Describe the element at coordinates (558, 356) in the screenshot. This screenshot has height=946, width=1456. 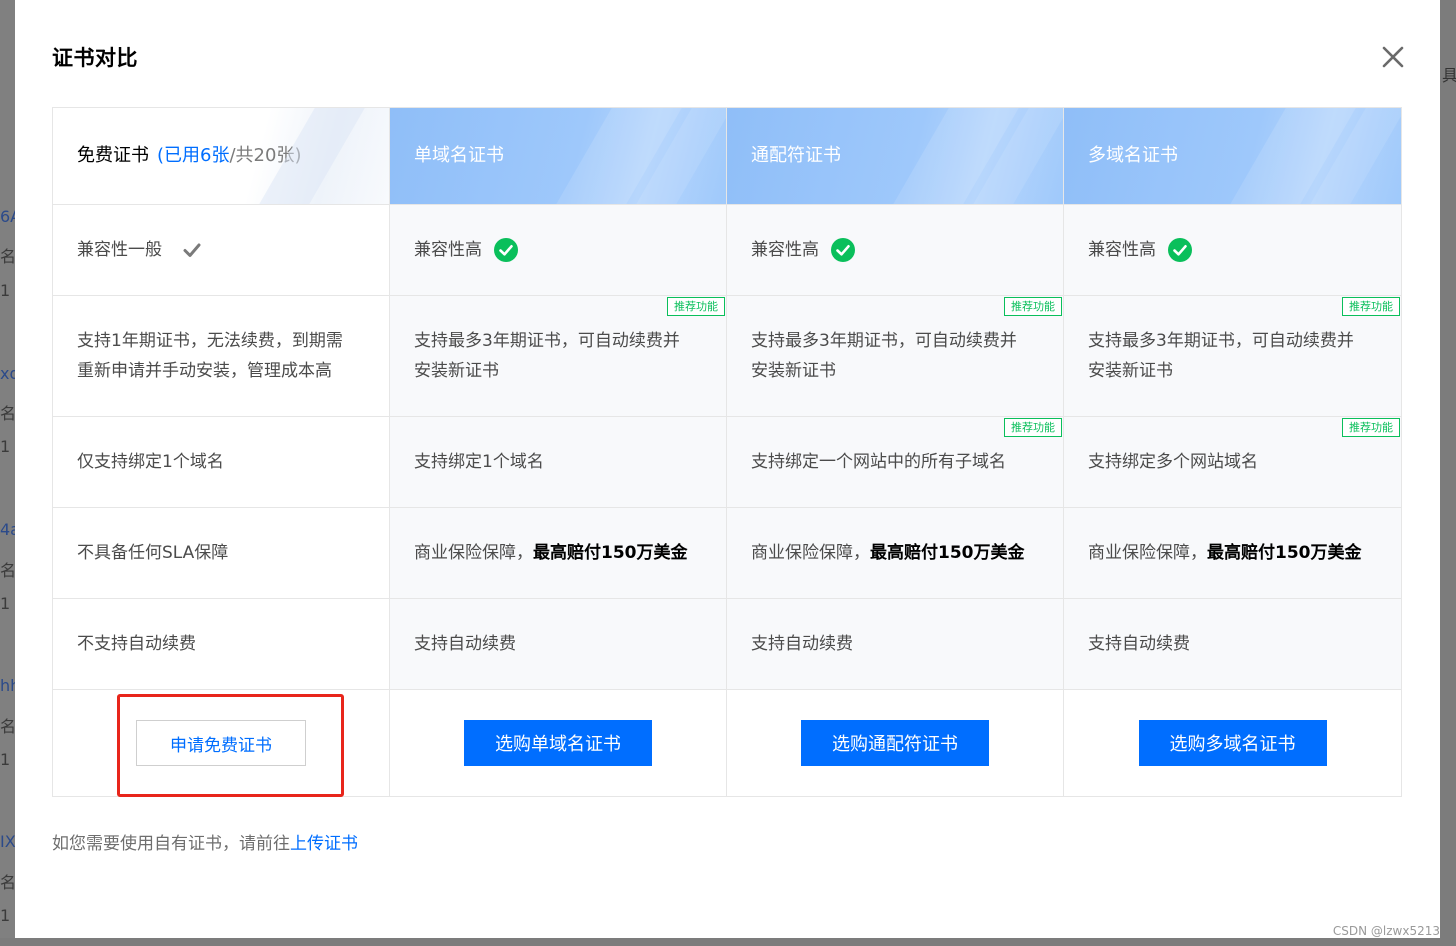
I see `cell-period-single: 推荐功能 支持最多3年期证书，可自动续费并 安装新证书` at that location.